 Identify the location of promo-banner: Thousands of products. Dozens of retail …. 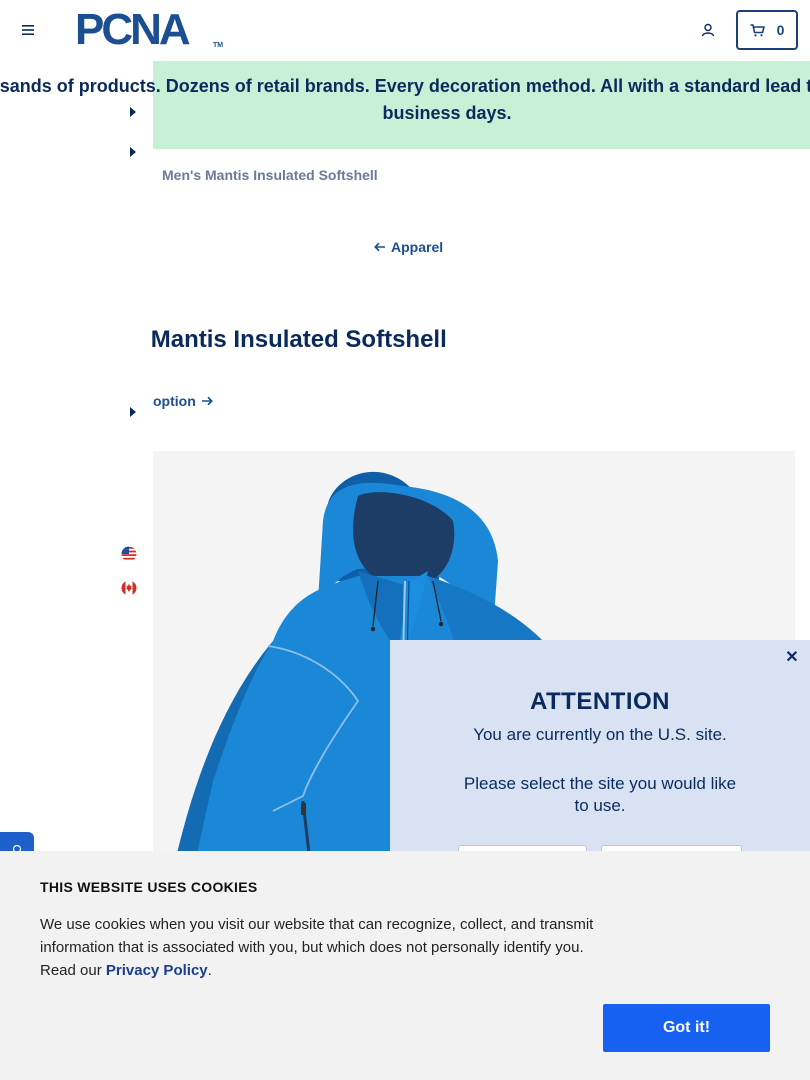
(405, 105).